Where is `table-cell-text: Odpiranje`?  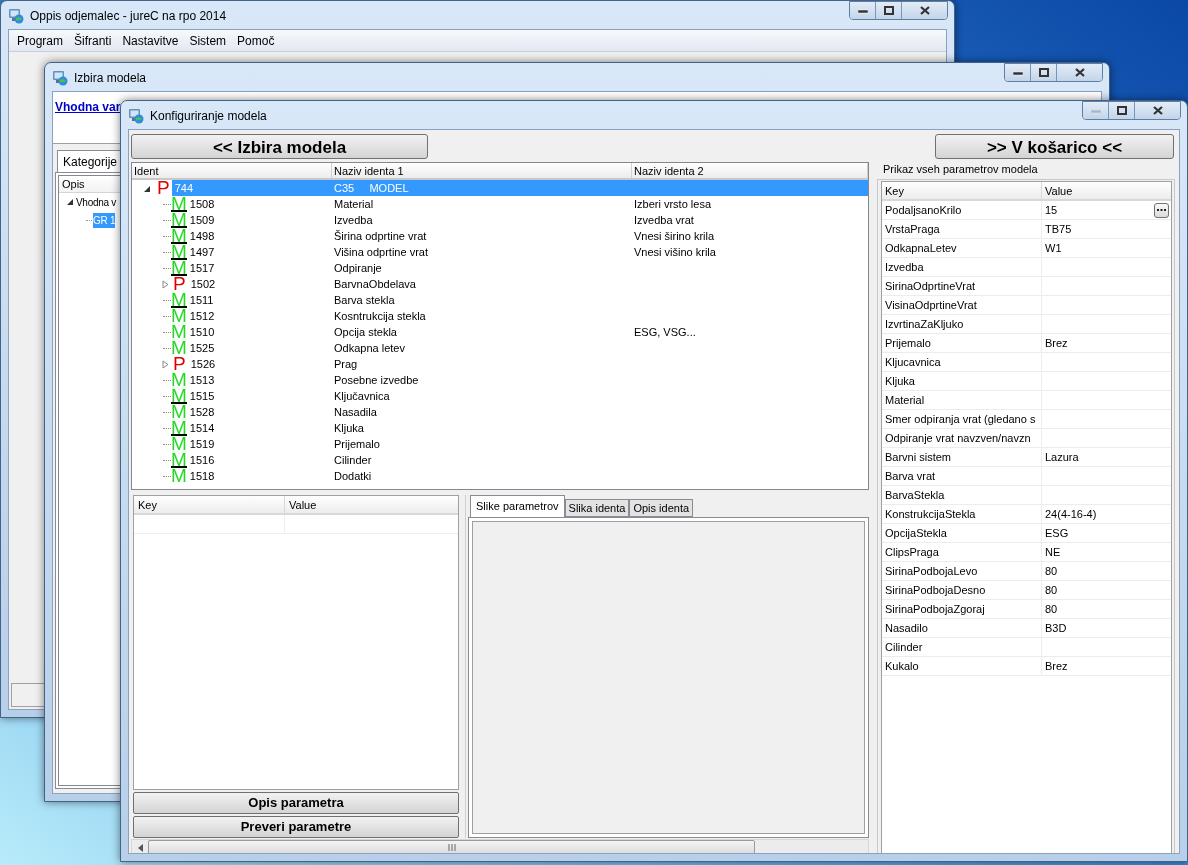 table-cell-text: Odpiranje is located at coordinates (358, 268).